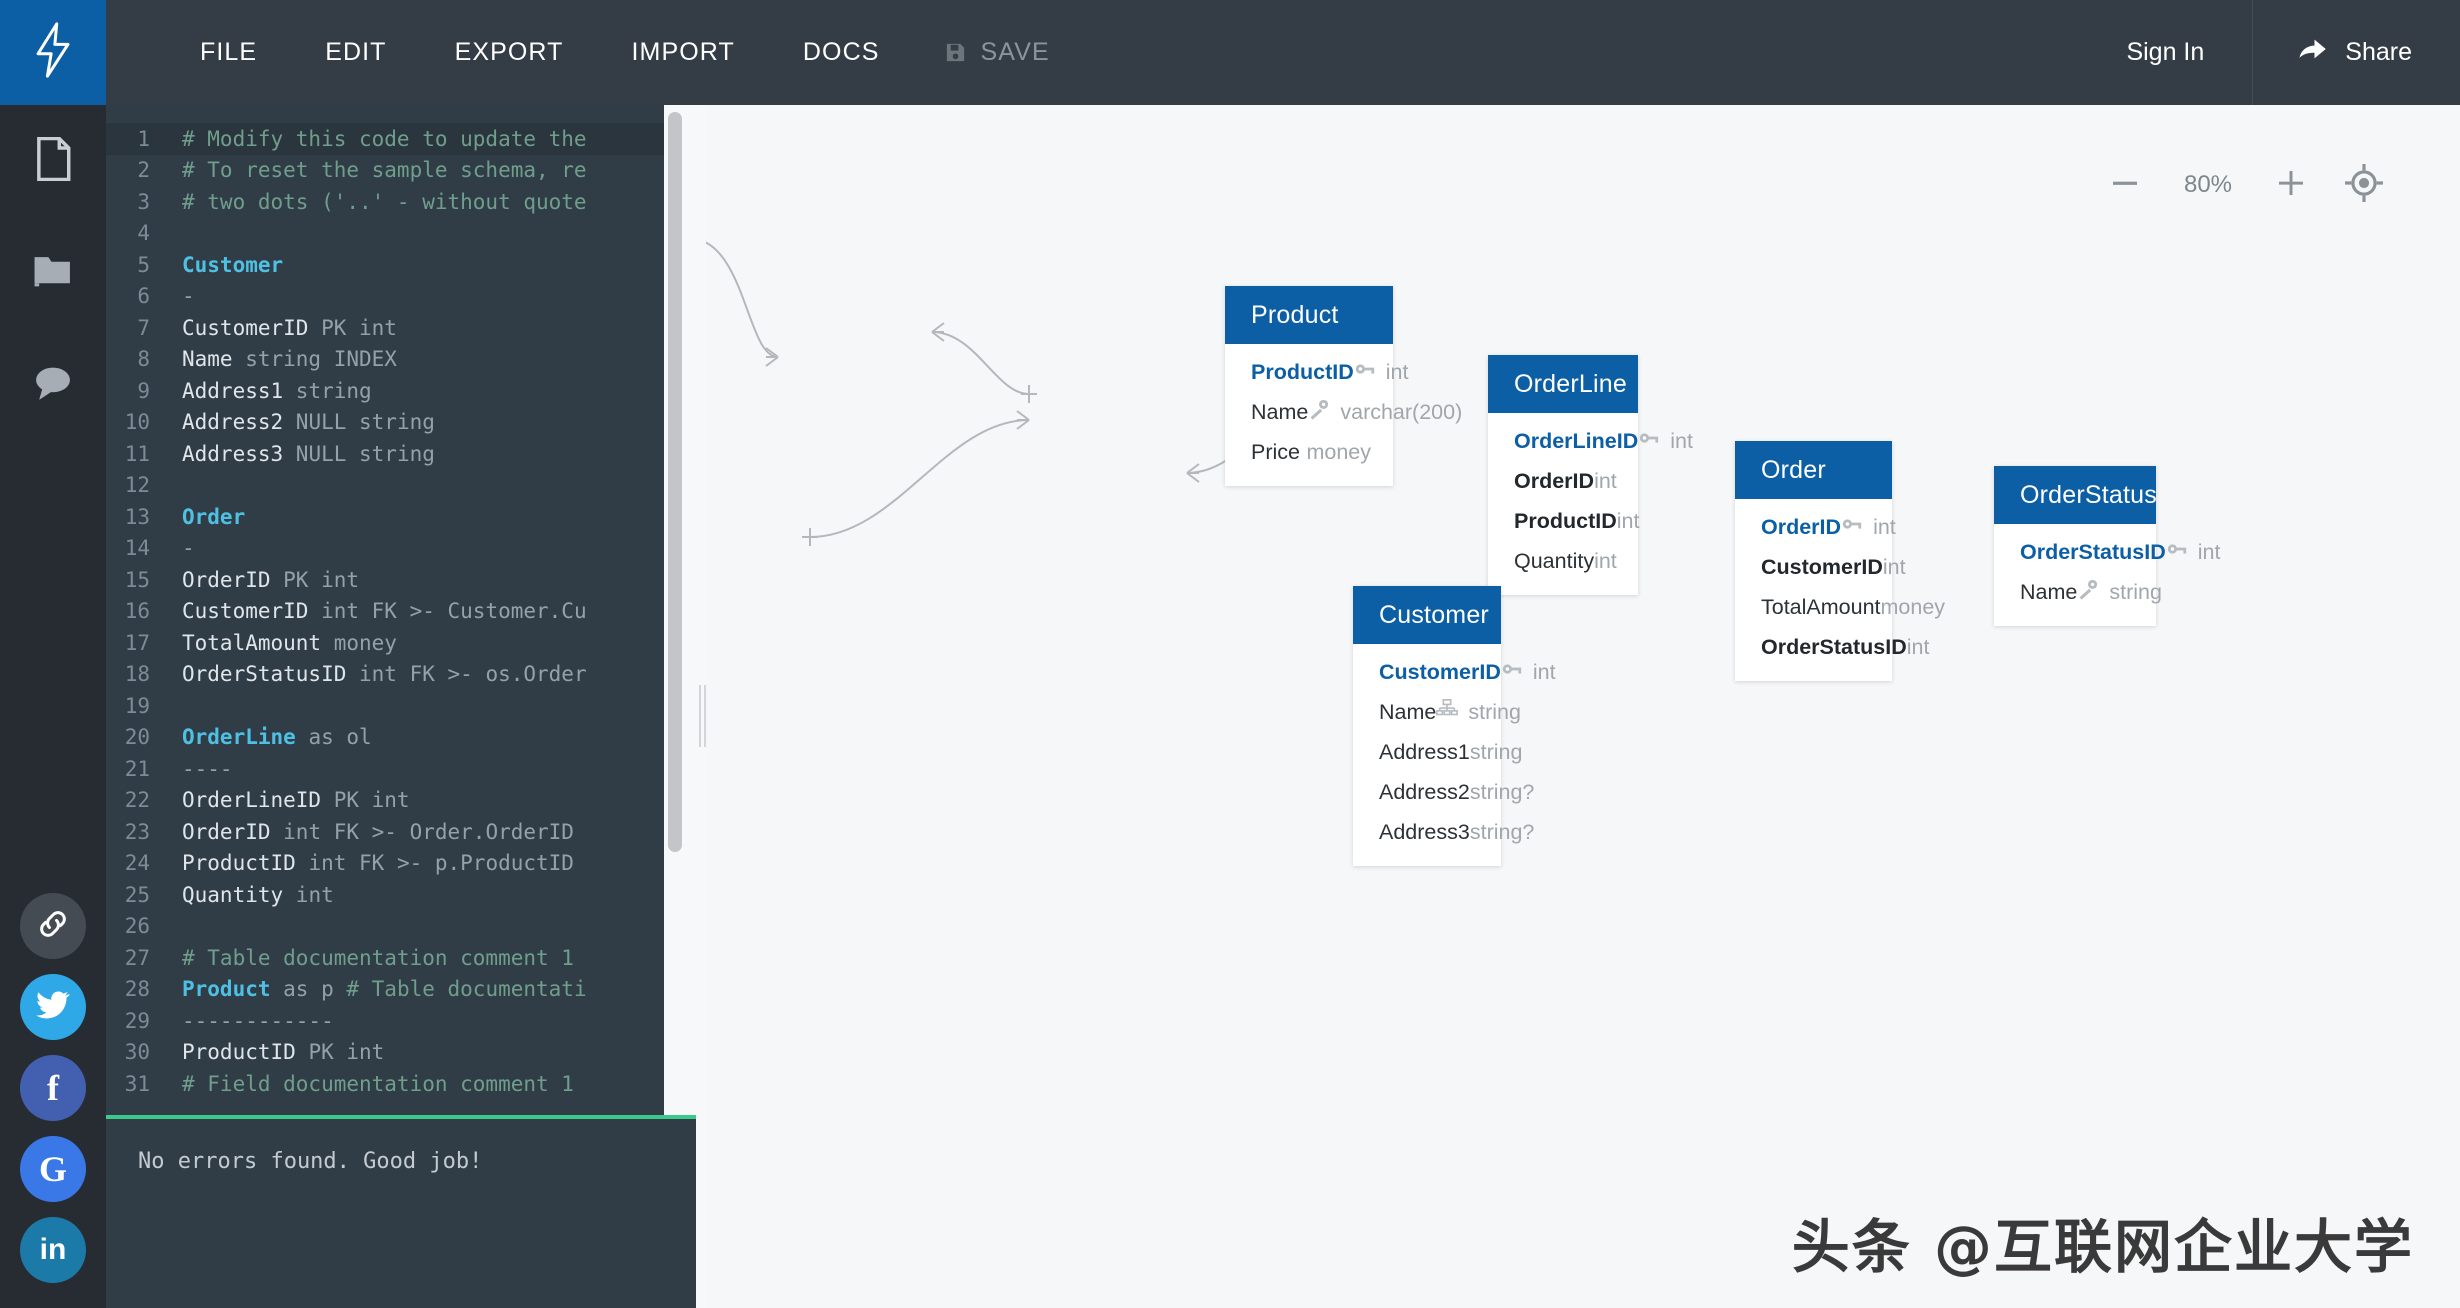  What do you see at coordinates (401, 580) in the screenshot?
I see `code-line: 15 OrderID PK int` at bounding box center [401, 580].